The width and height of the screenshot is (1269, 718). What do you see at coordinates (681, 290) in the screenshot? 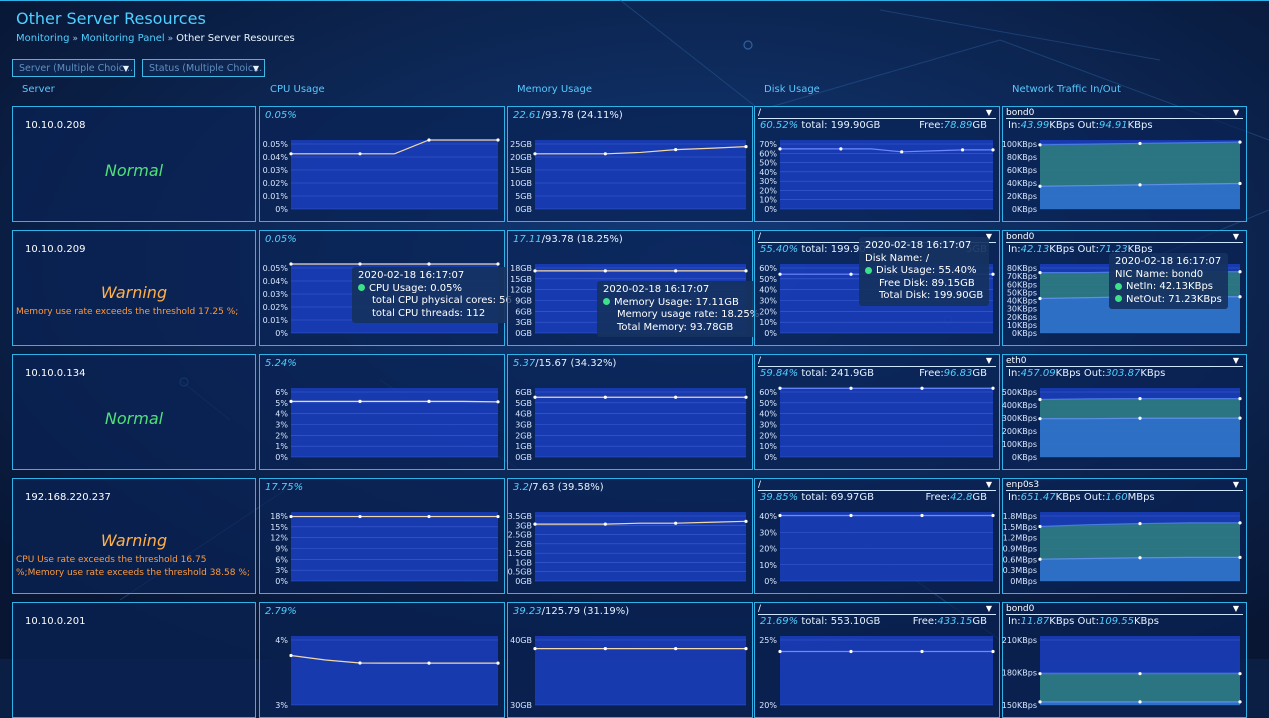
I see `tooltip-time: 2020-02-18 16:17:07` at bounding box center [681, 290].